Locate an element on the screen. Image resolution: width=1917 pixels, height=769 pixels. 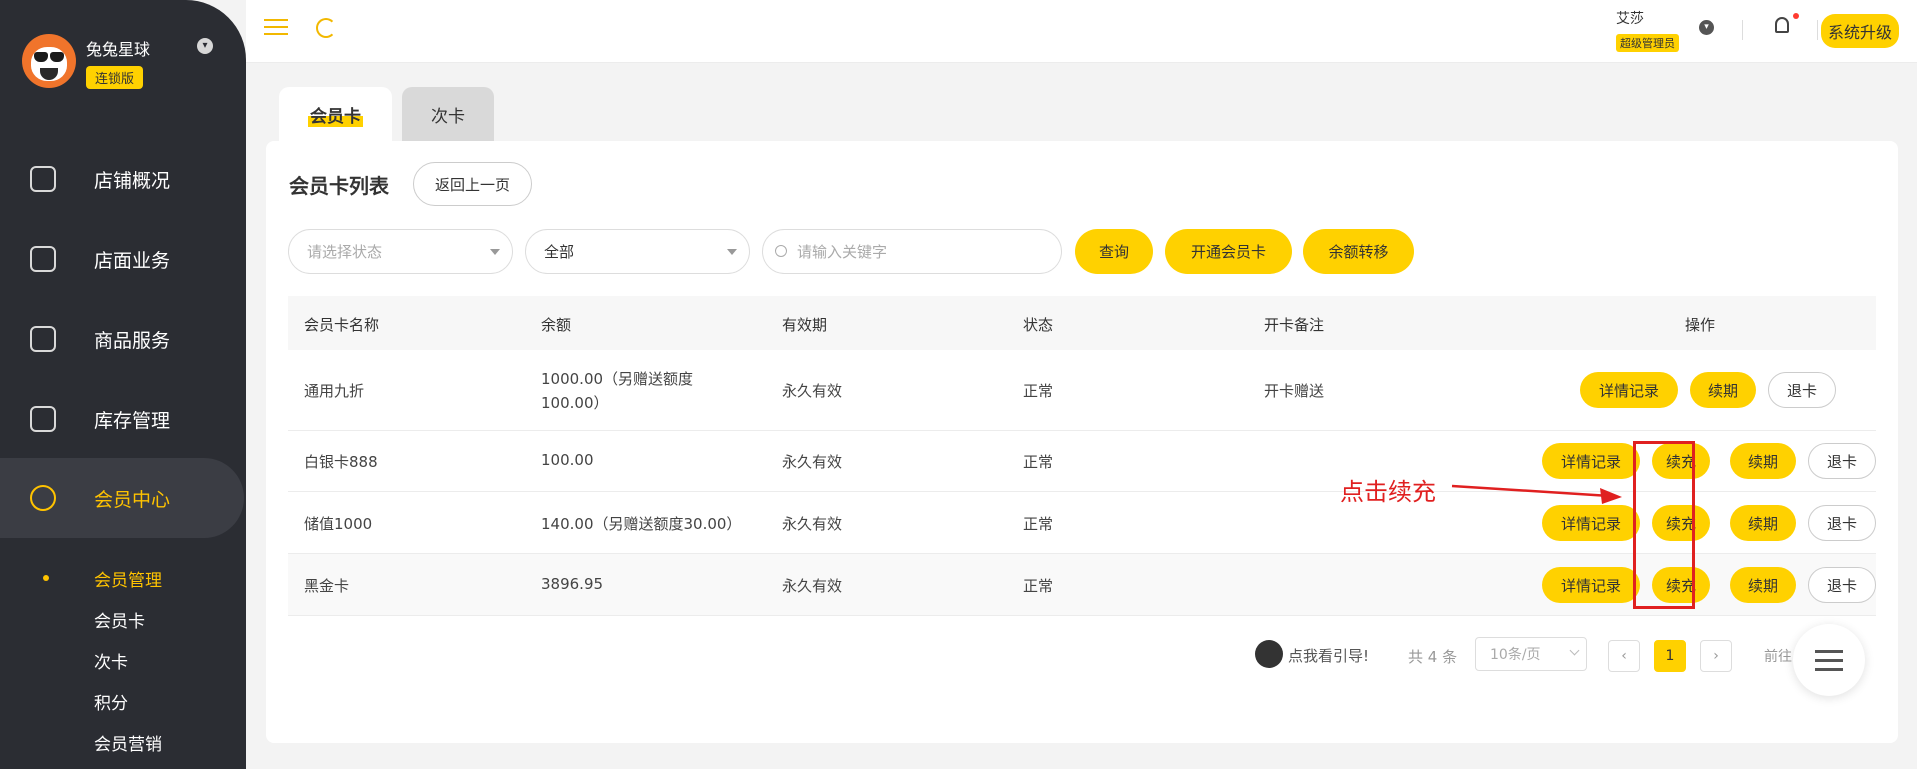
balance-transfer-button: 余额转移 is located at coordinates (1358, 251).